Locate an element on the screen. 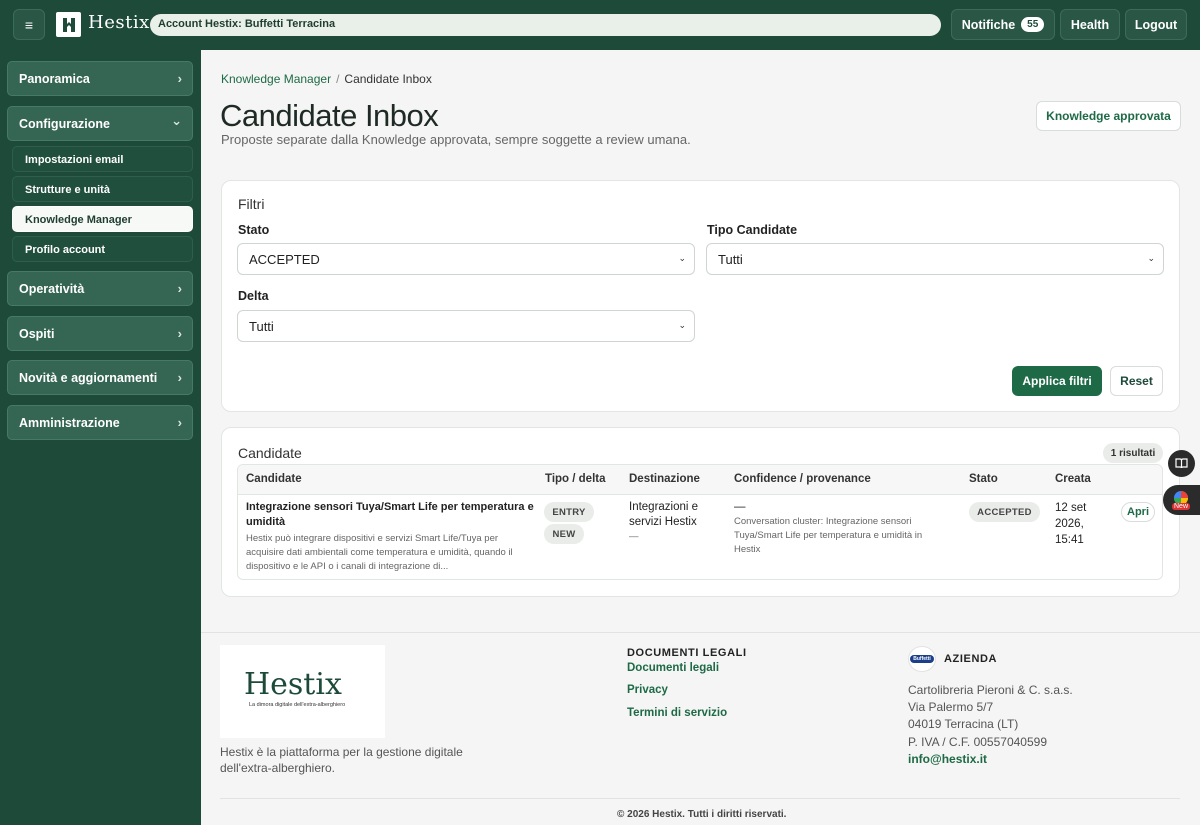 The image size is (1200, 825). breadcrumb-current: Candidate Inbox is located at coordinates (388, 79).